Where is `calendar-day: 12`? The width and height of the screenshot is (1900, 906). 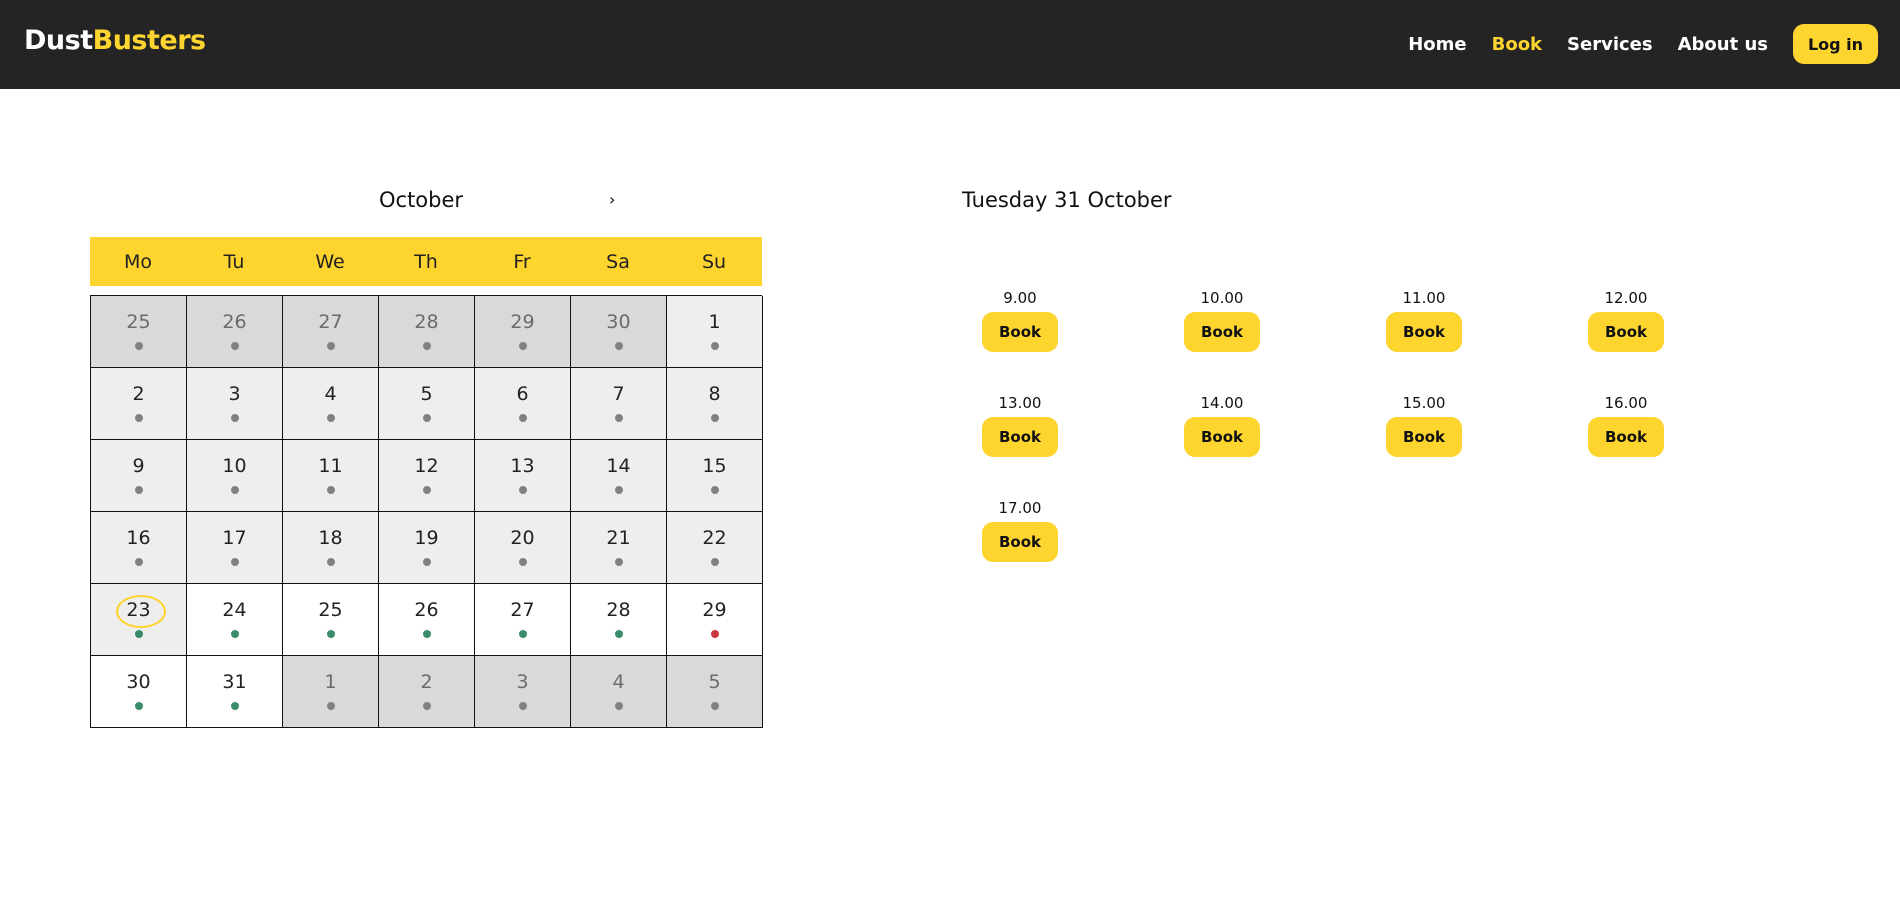 calendar-day: 12 is located at coordinates (427, 476).